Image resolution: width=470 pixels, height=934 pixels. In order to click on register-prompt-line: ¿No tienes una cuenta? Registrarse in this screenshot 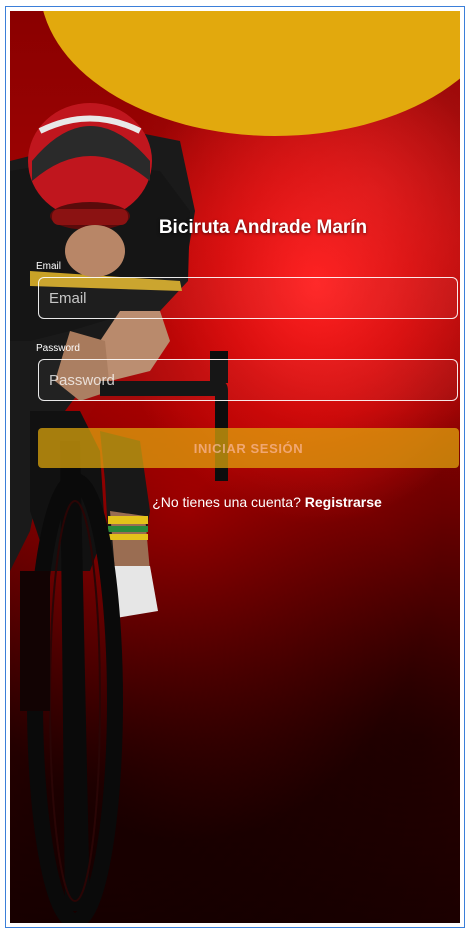, I will do `click(235, 502)`.